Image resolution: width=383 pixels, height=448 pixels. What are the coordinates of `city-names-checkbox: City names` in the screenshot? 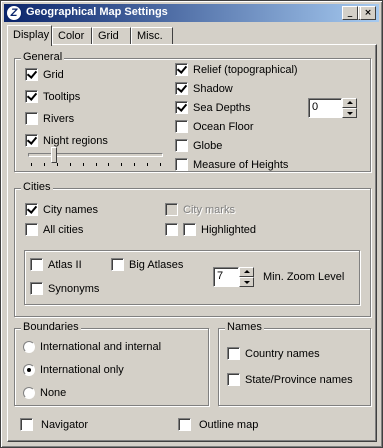 It's located at (61, 209).